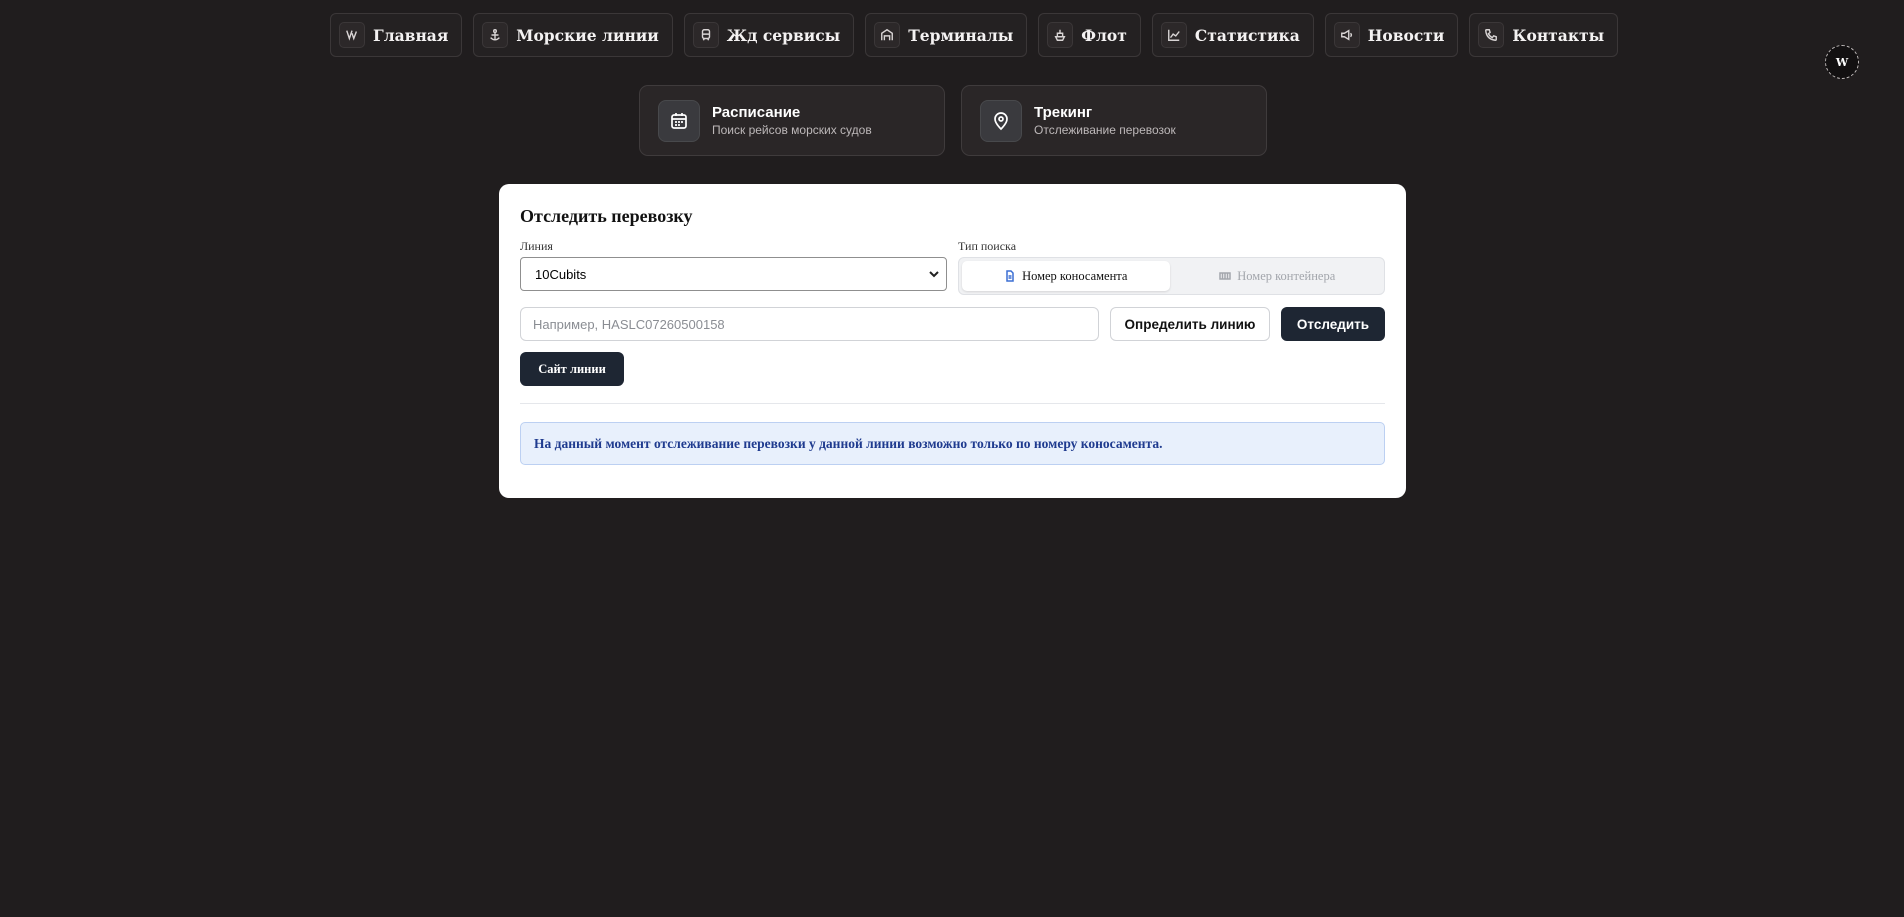  I want to click on line-select-value: 10Cubits, so click(561, 274).